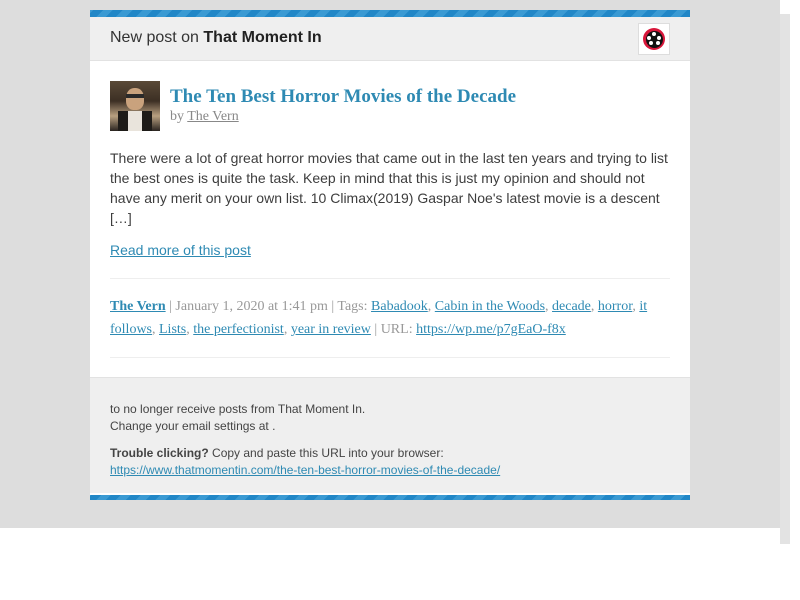  I want to click on header-title: New post on That Moment In, so click(216, 38).